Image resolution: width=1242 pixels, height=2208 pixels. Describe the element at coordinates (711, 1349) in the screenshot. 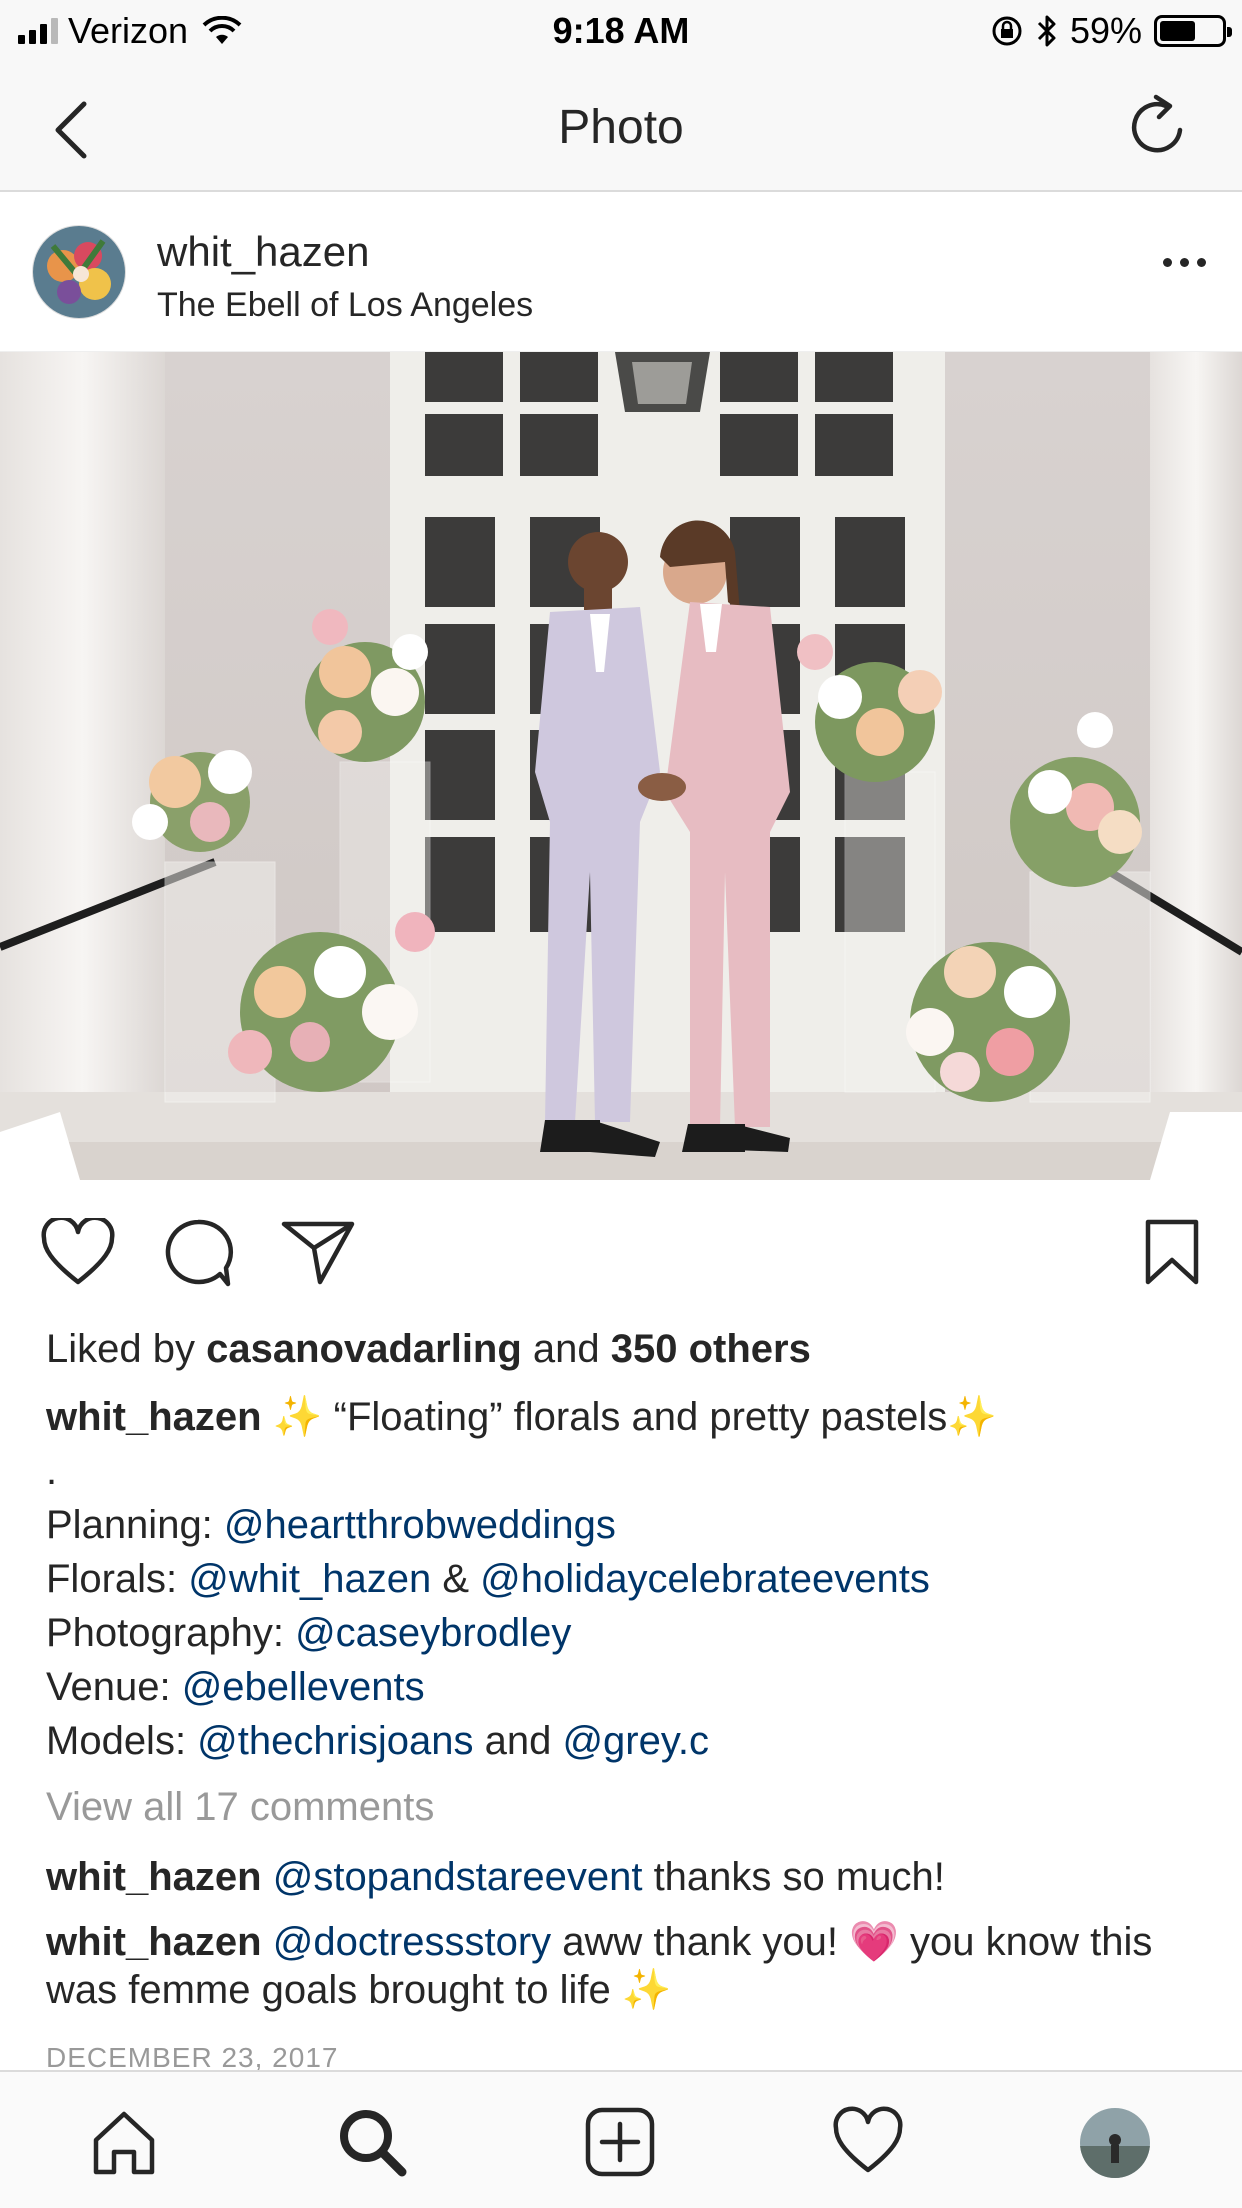

I see `likes-count: 350 others` at that location.